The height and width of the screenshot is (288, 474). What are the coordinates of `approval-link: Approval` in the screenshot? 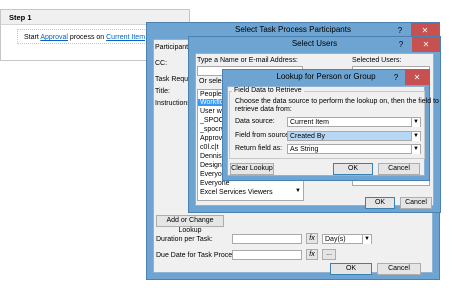 It's located at (54, 37).